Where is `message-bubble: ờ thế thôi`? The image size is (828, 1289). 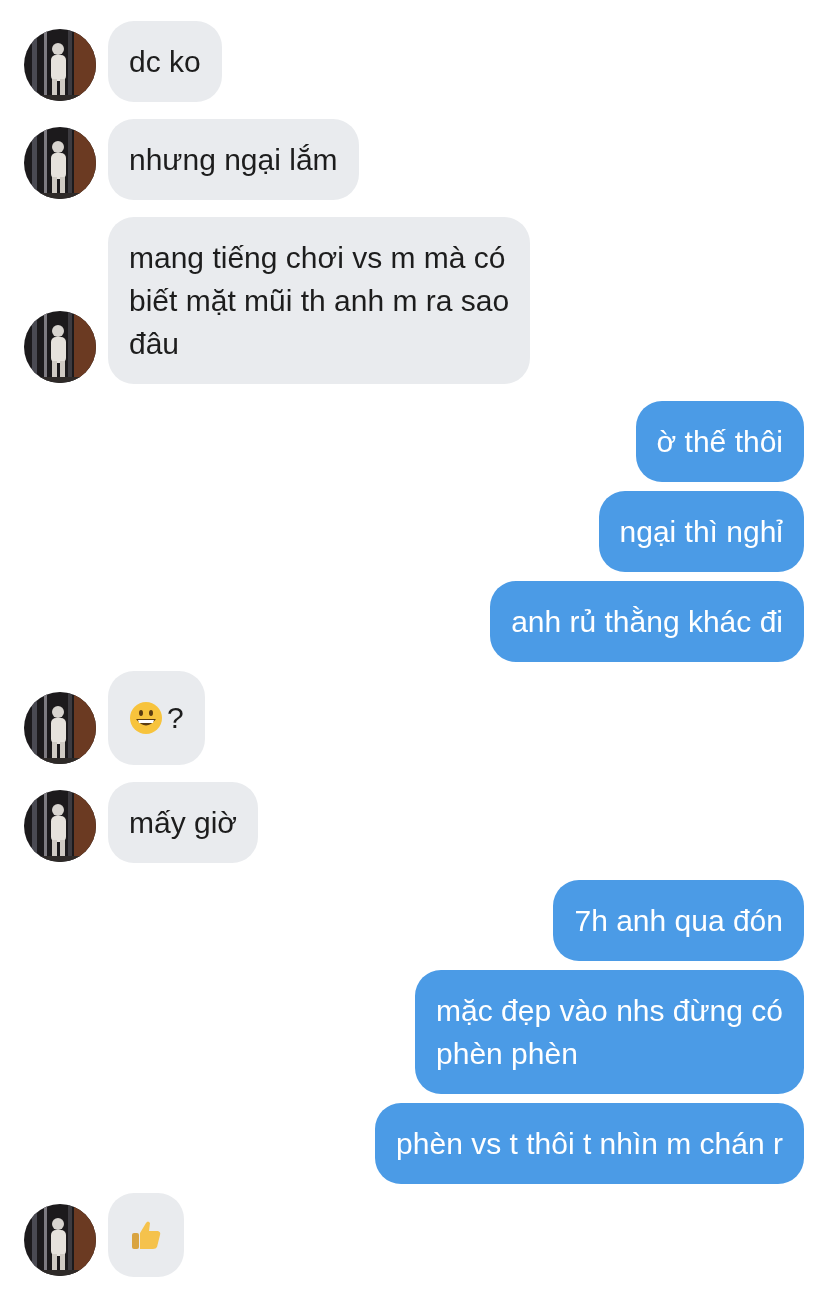
message-bubble: ờ thế thôi is located at coordinates (719, 441).